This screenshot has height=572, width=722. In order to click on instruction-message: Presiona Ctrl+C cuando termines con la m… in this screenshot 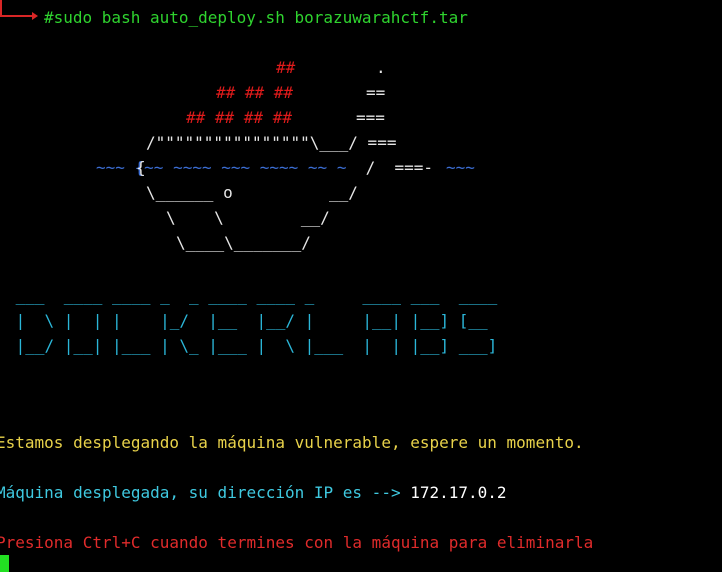, I will do `click(297, 542)`.